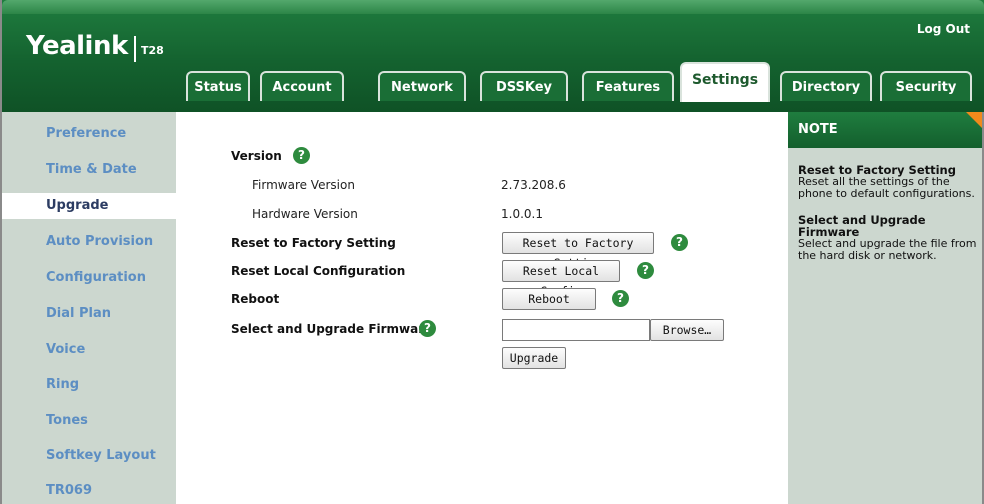 The width and height of the screenshot is (984, 504). I want to click on sidebar-item-preference: Preference, so click(89, 134).